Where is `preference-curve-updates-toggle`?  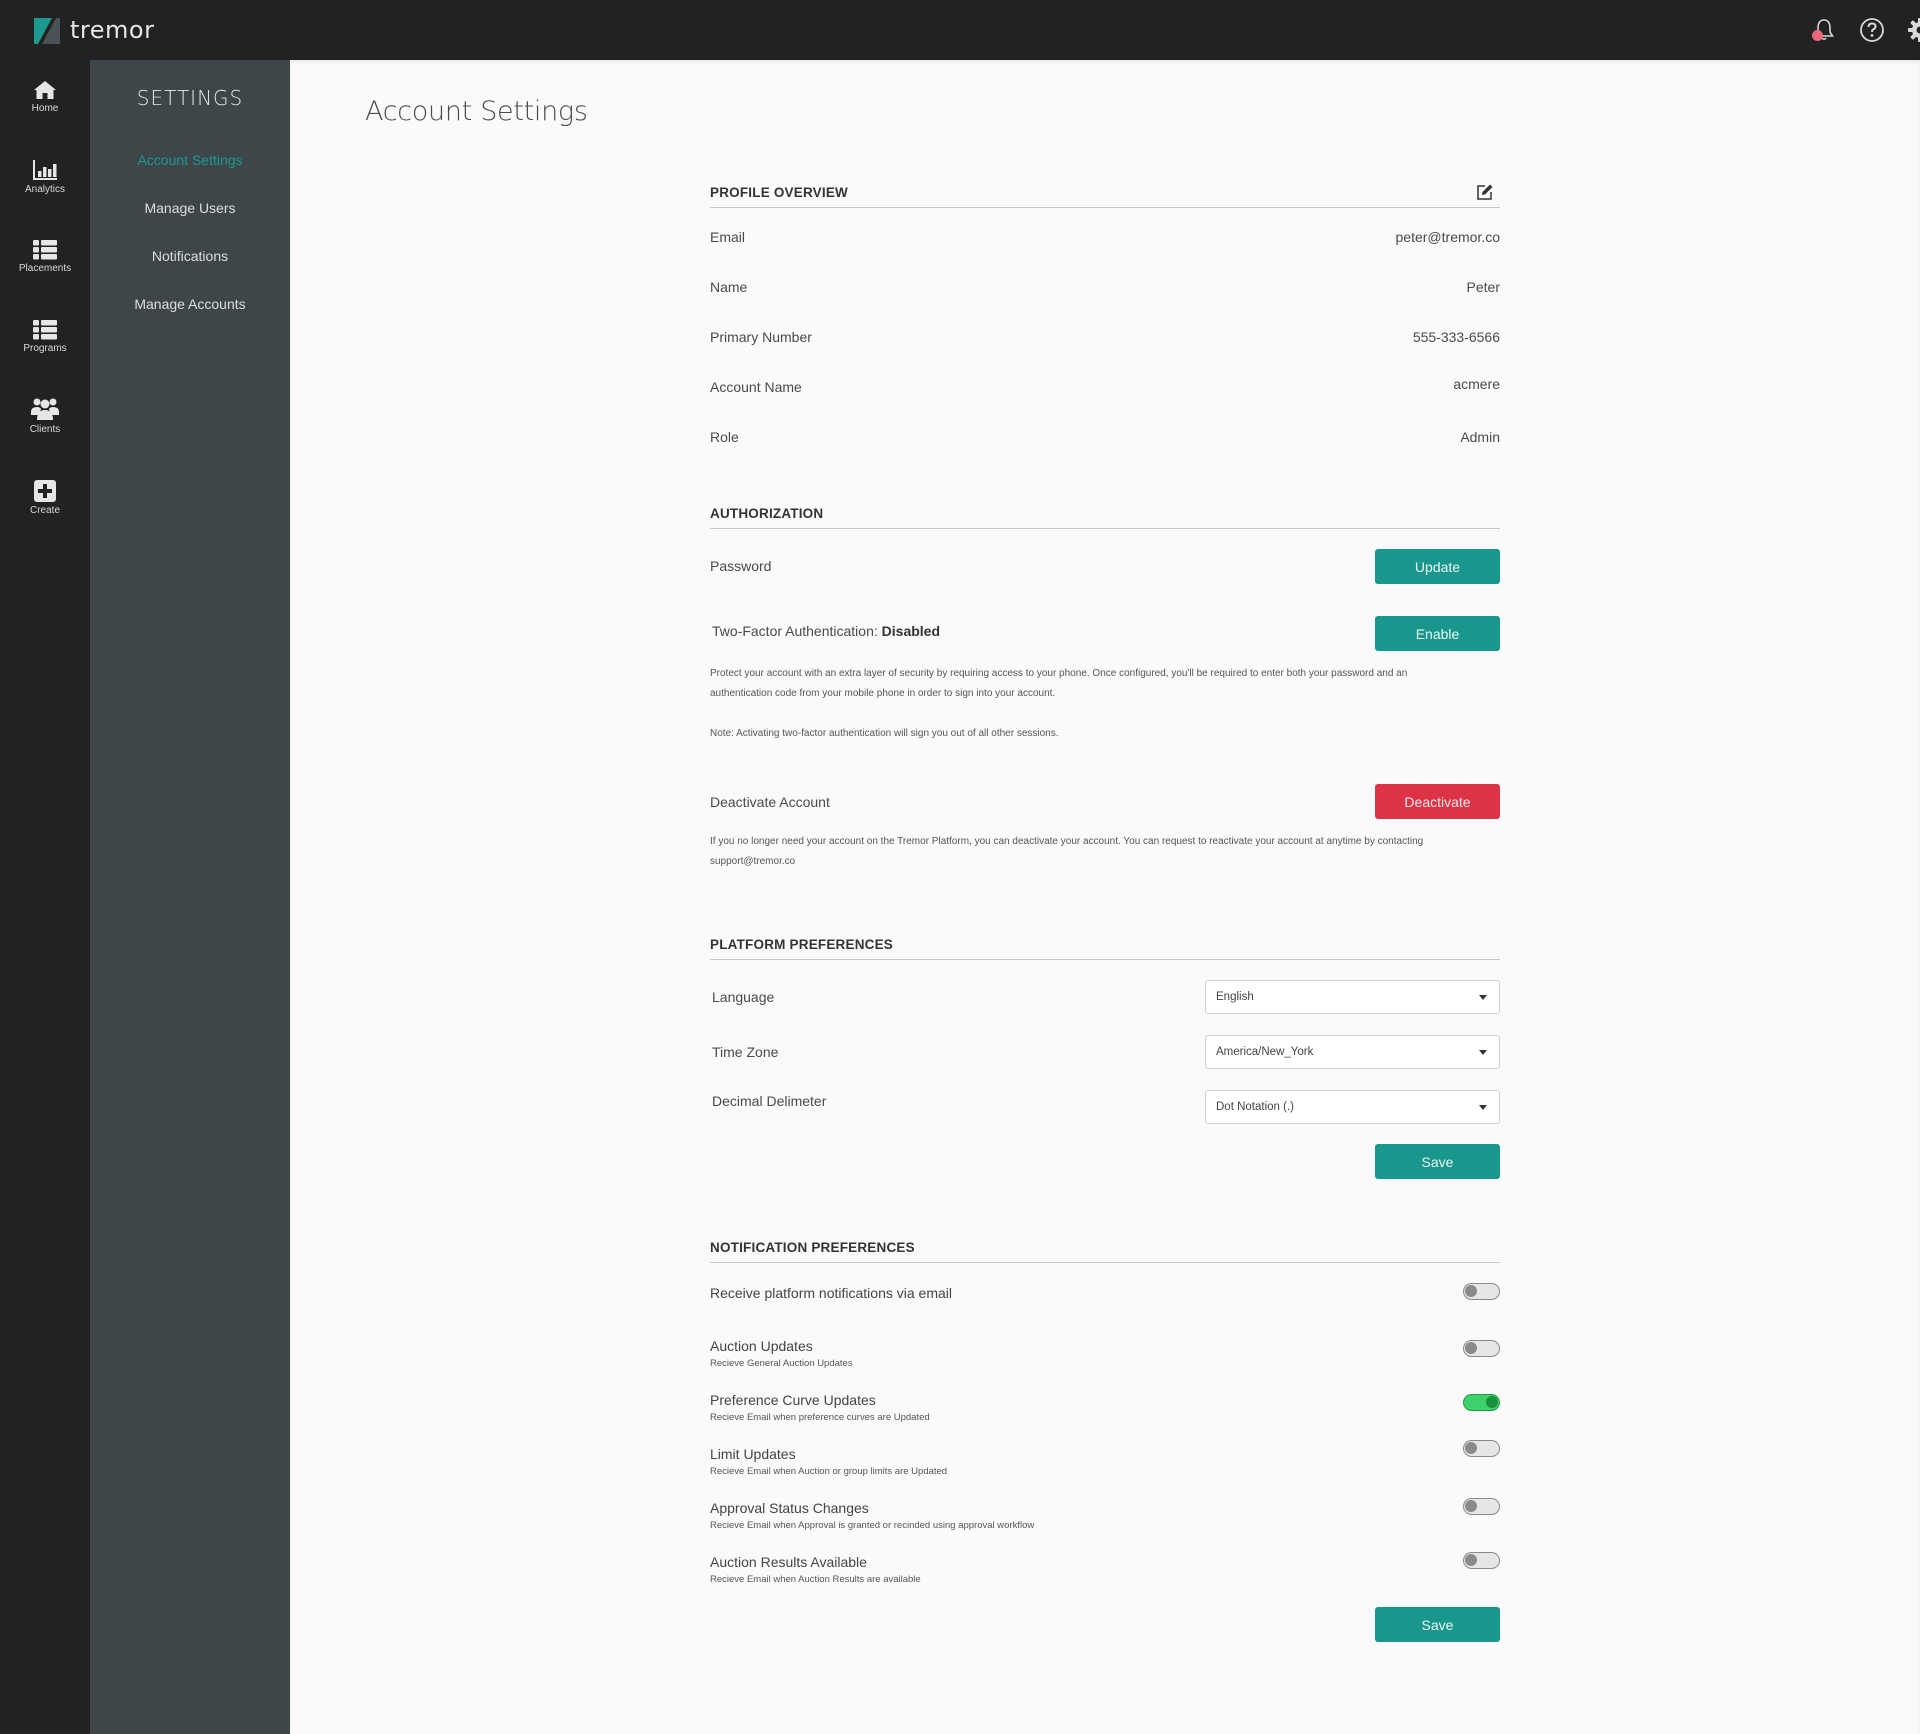
preference-curve-updates-toggle is located at coordinates (1481, 1402).